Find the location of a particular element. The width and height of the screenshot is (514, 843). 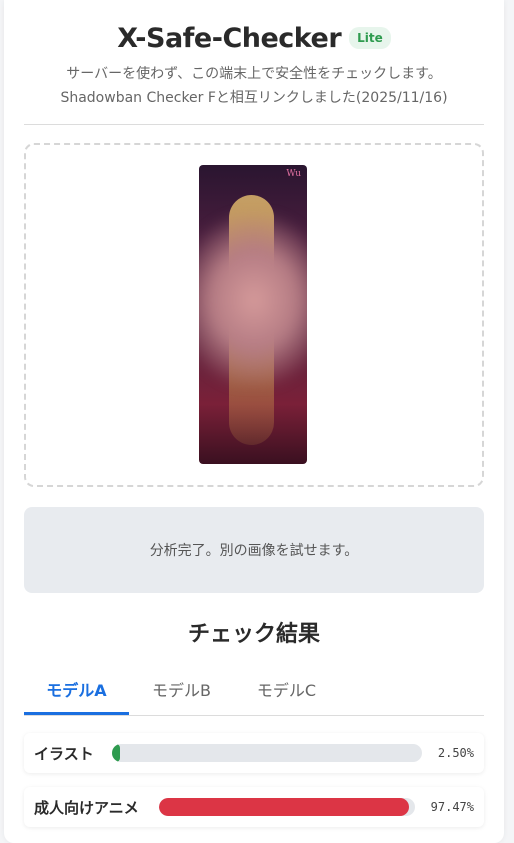

image-preview: Wu is located at coordinates (253, 314).